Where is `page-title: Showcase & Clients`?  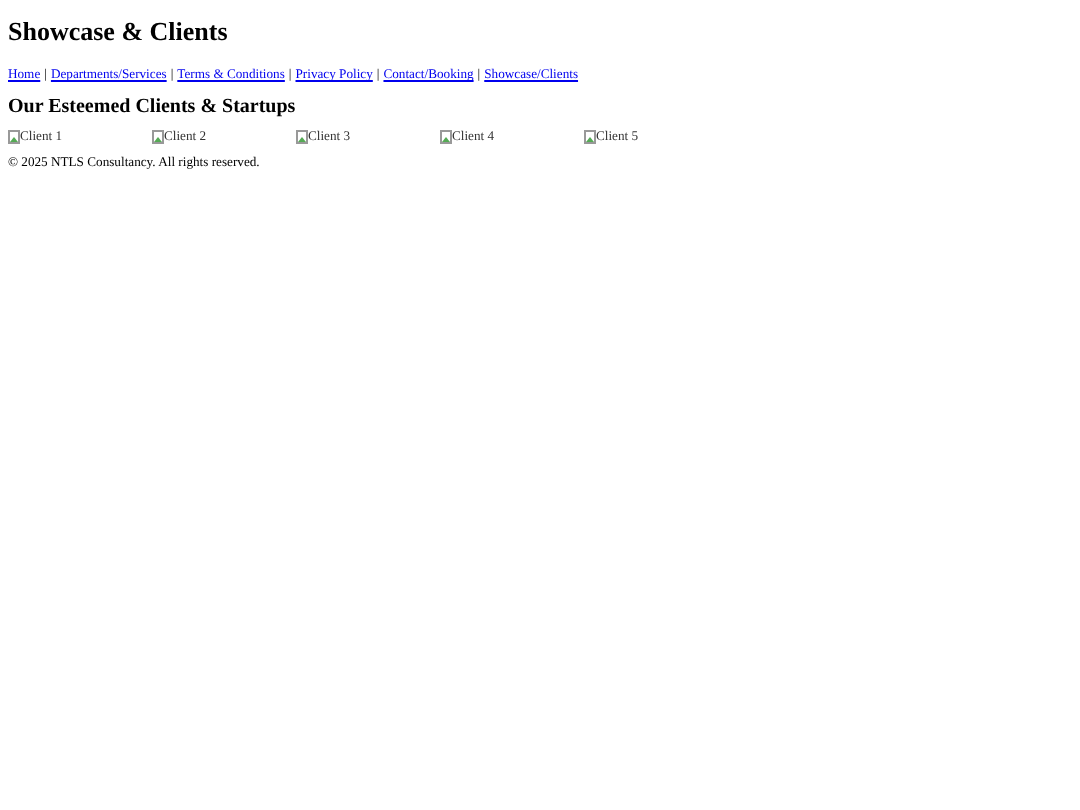
page-title: Showcase & Clients is located at coordinates (119, 32).